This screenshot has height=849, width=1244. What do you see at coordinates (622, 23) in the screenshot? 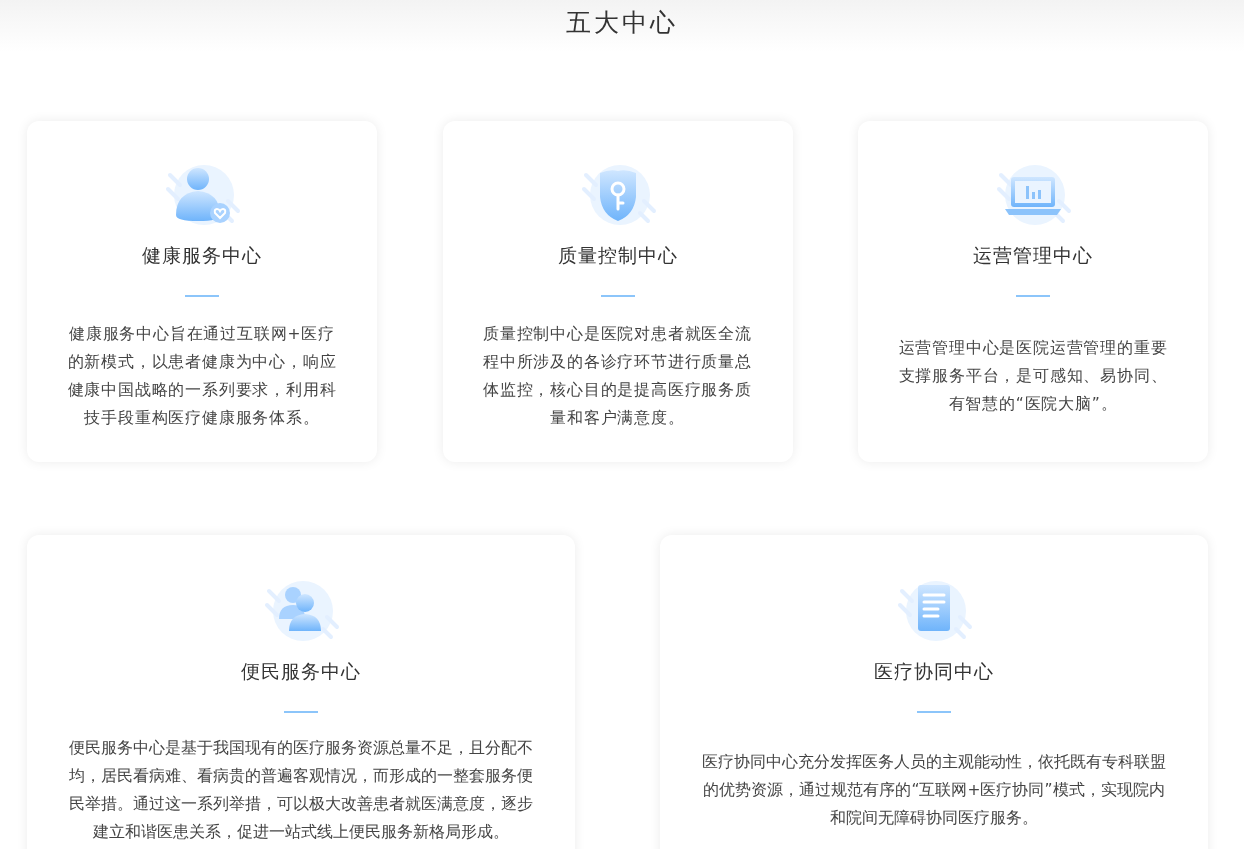
I see `section-title: 五大中心` at bounding box center [622, 23].